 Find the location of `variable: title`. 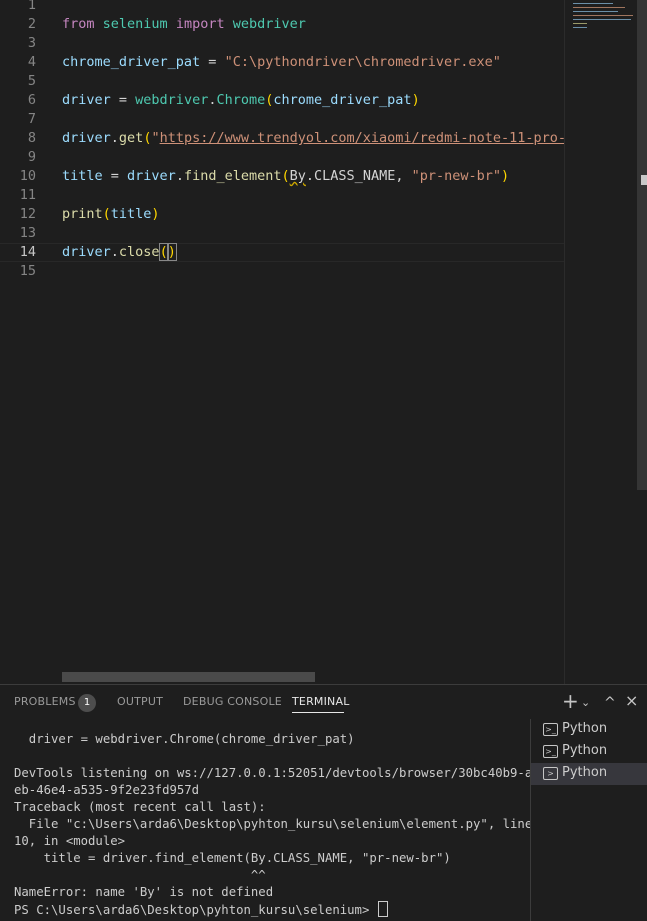

variable: title is located at coordinates (82, 176).